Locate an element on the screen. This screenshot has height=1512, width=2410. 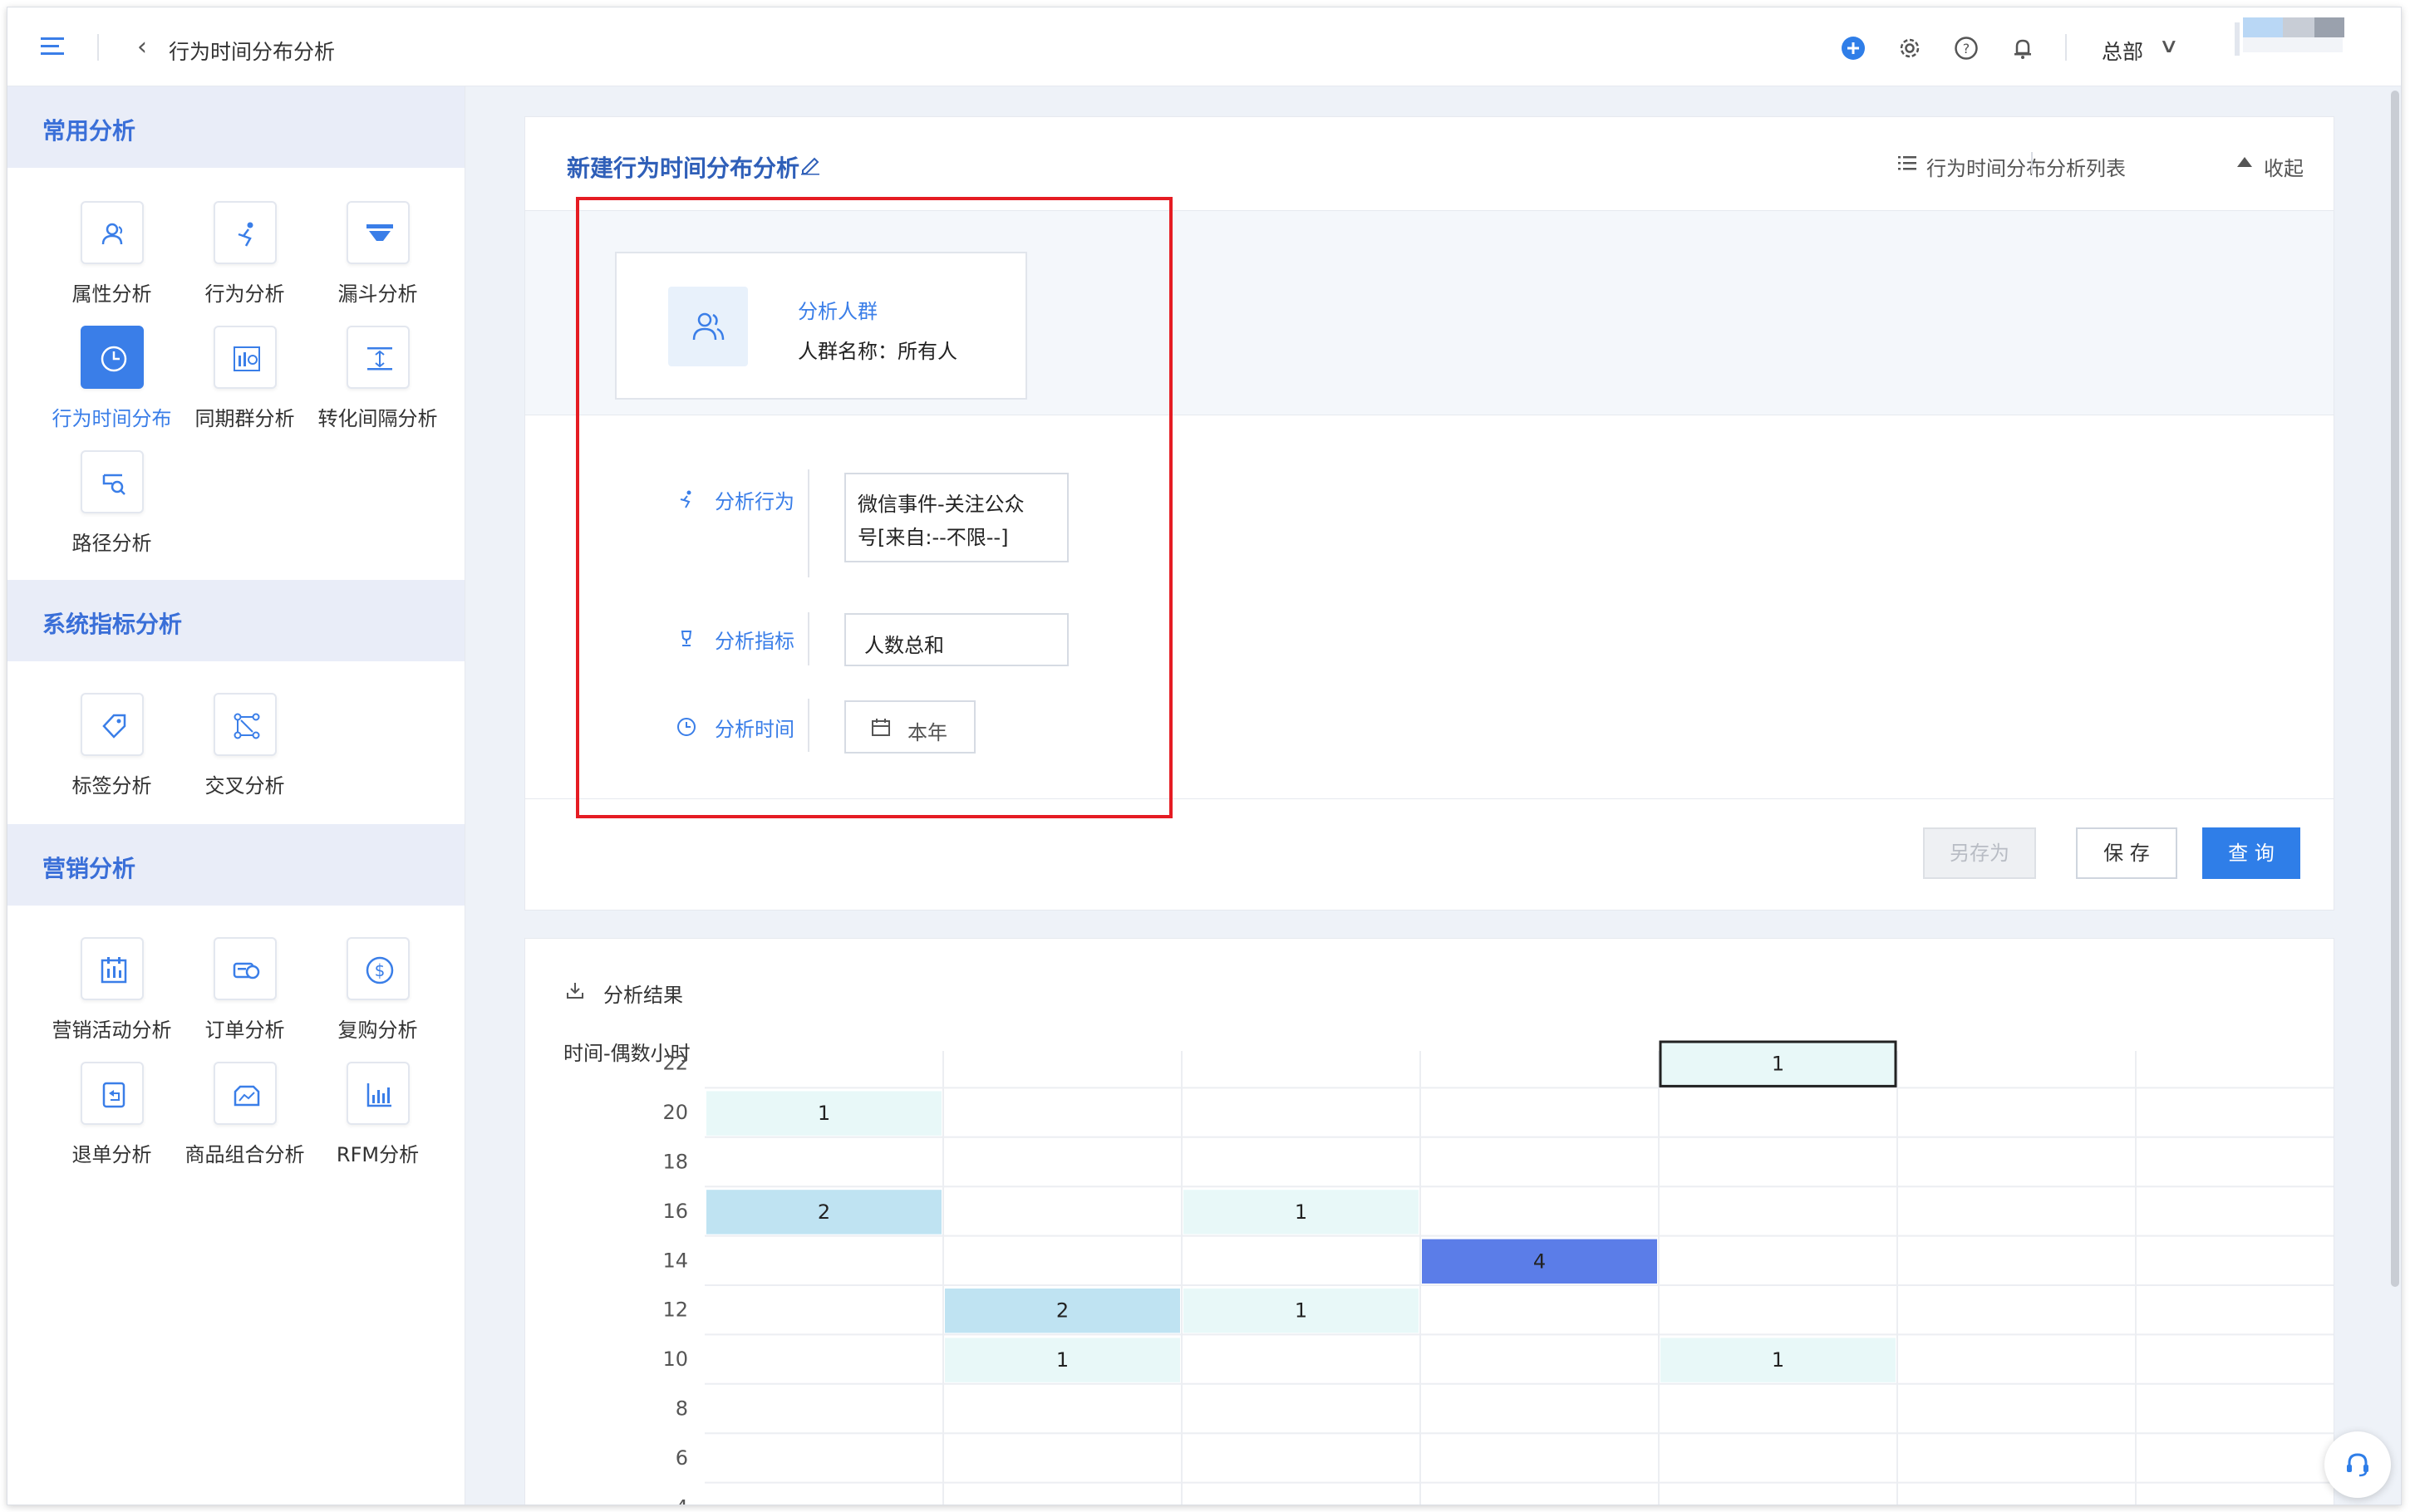
tool-rfm-analysis: RFM分析 is located at coordinates (367, 1120).